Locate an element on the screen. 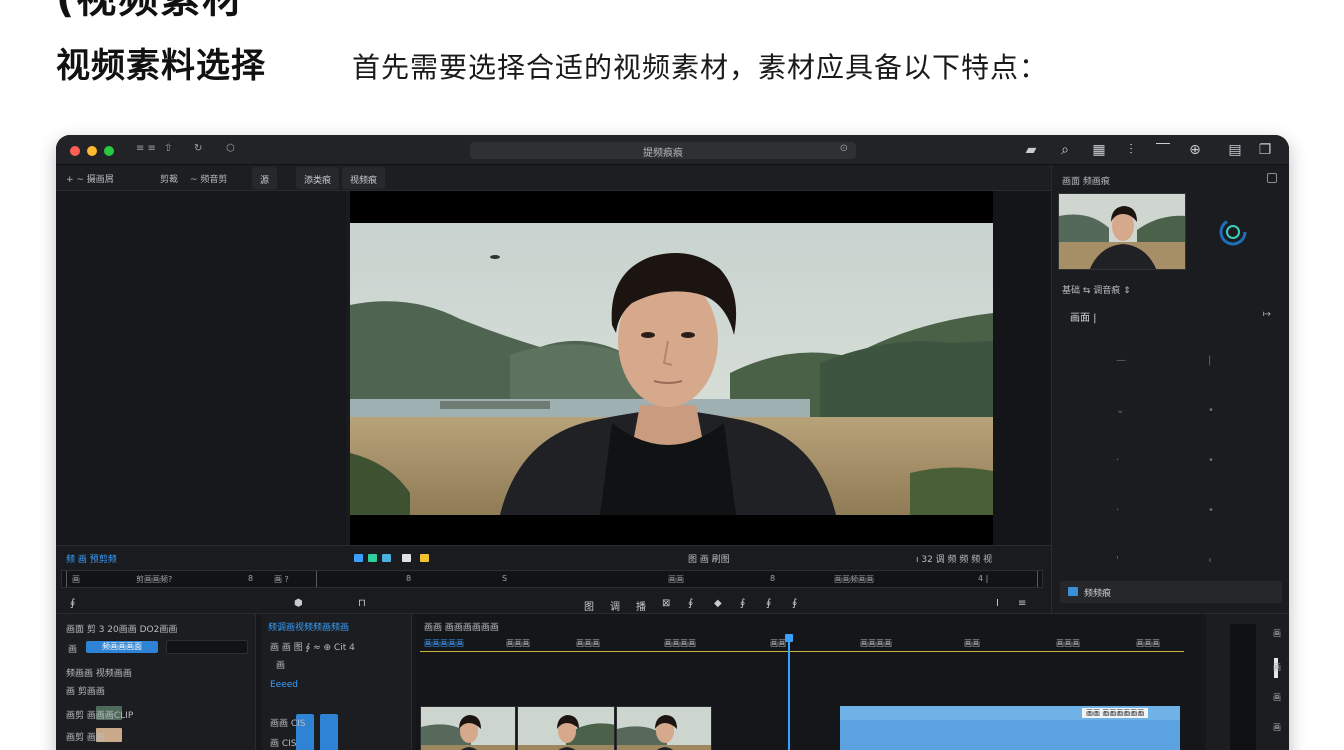 The width and height of the screenshot is (1344, 750). crop-button: 剪裁 is located at coordinates (169, 178).